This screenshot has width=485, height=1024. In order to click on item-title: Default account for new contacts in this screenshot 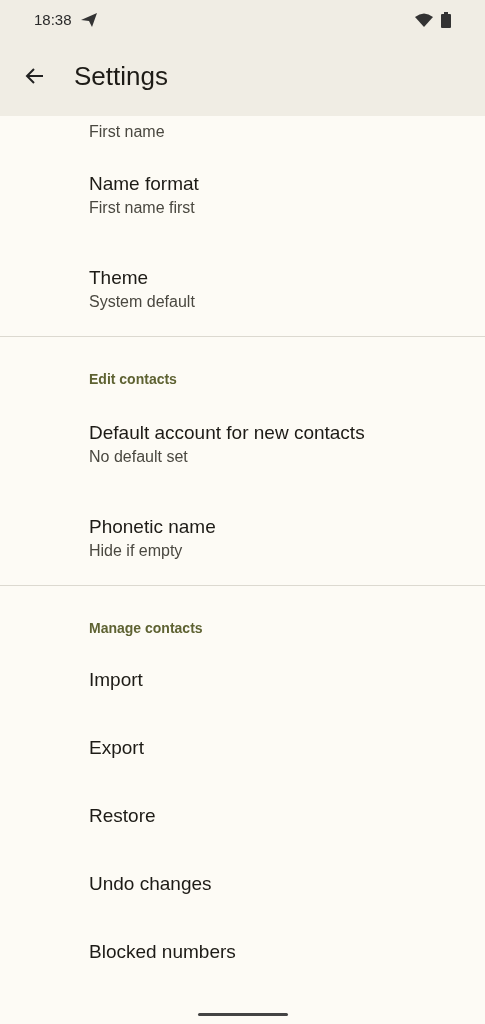, I will do `click(227, 433)`.